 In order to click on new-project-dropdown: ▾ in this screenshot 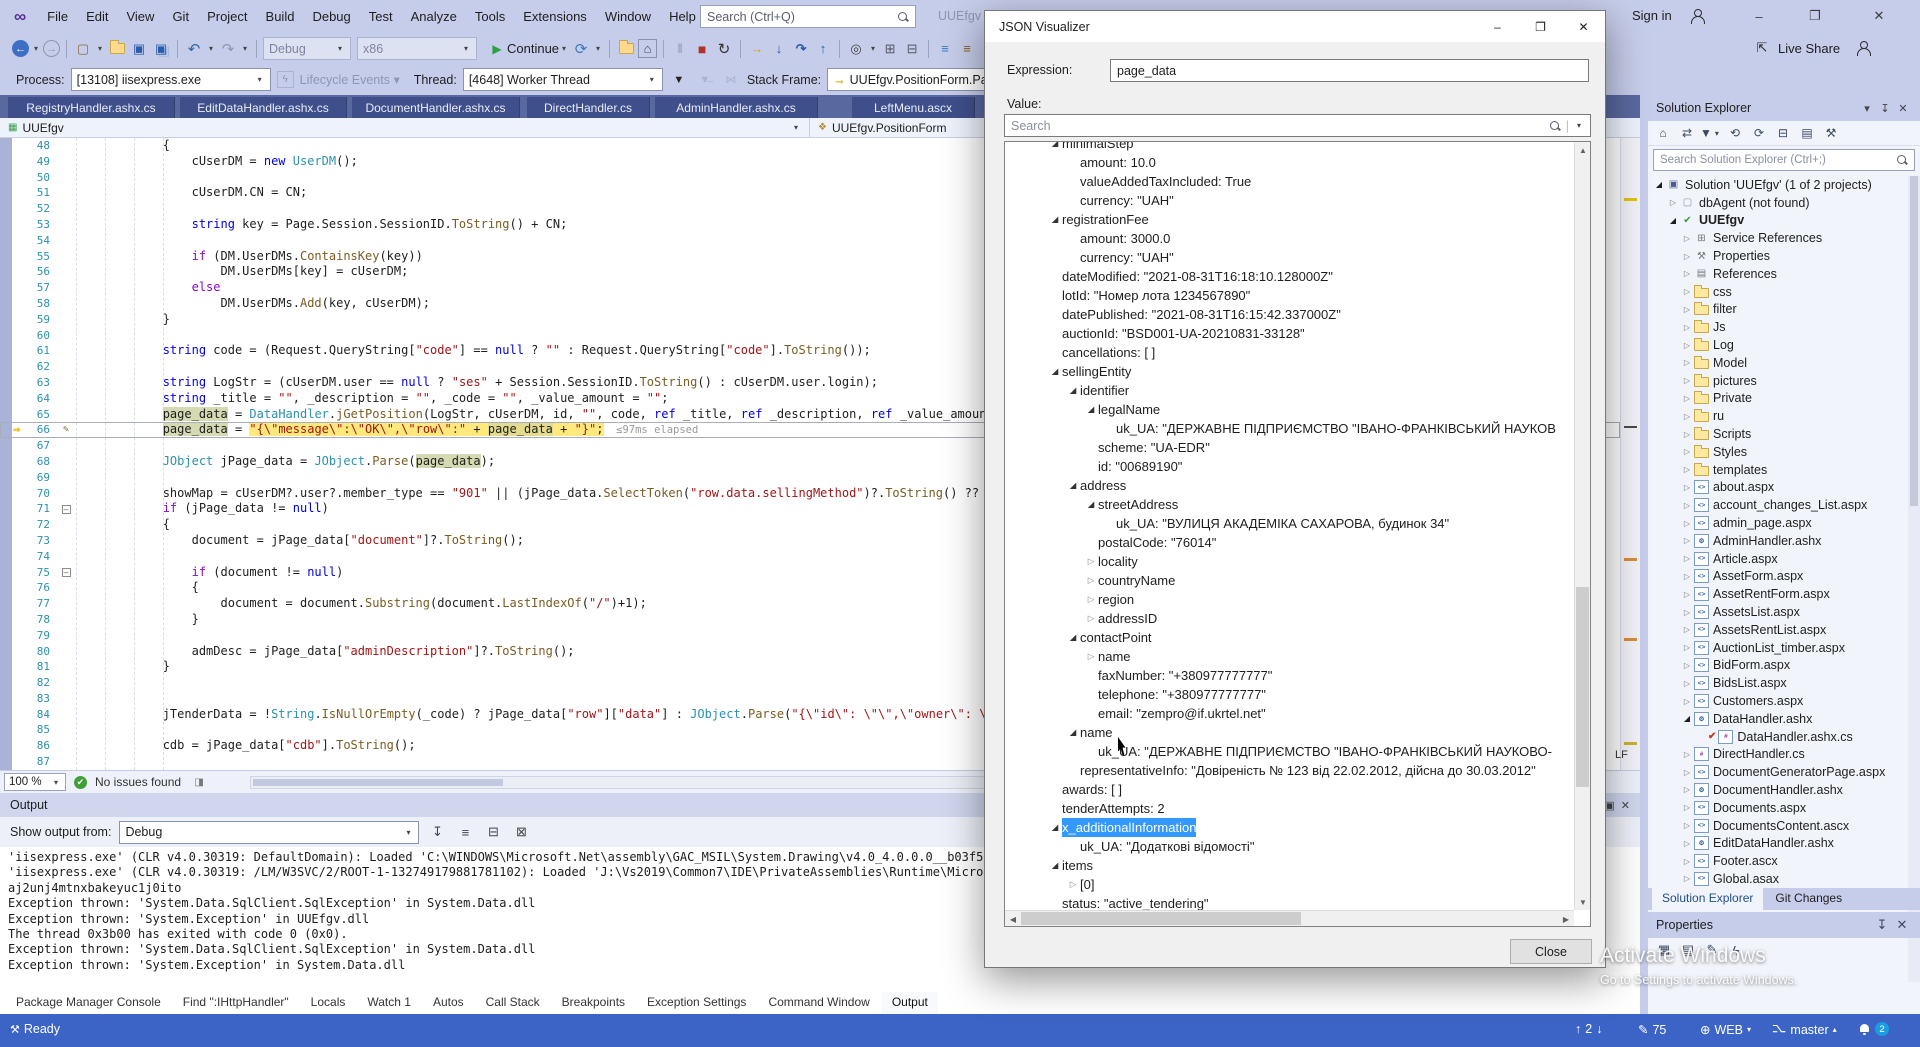, I will do `click(100, 48)`.